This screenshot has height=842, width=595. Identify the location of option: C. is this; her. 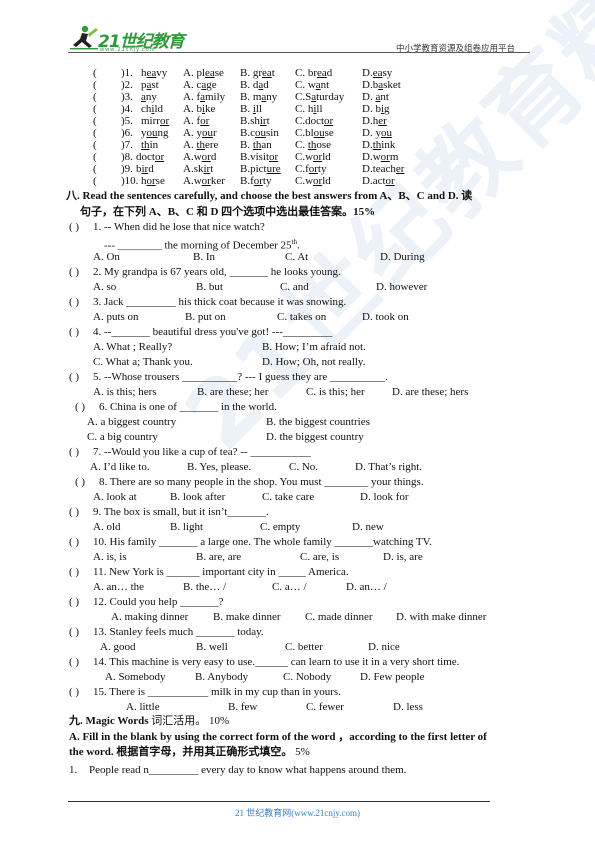
(335, 392).